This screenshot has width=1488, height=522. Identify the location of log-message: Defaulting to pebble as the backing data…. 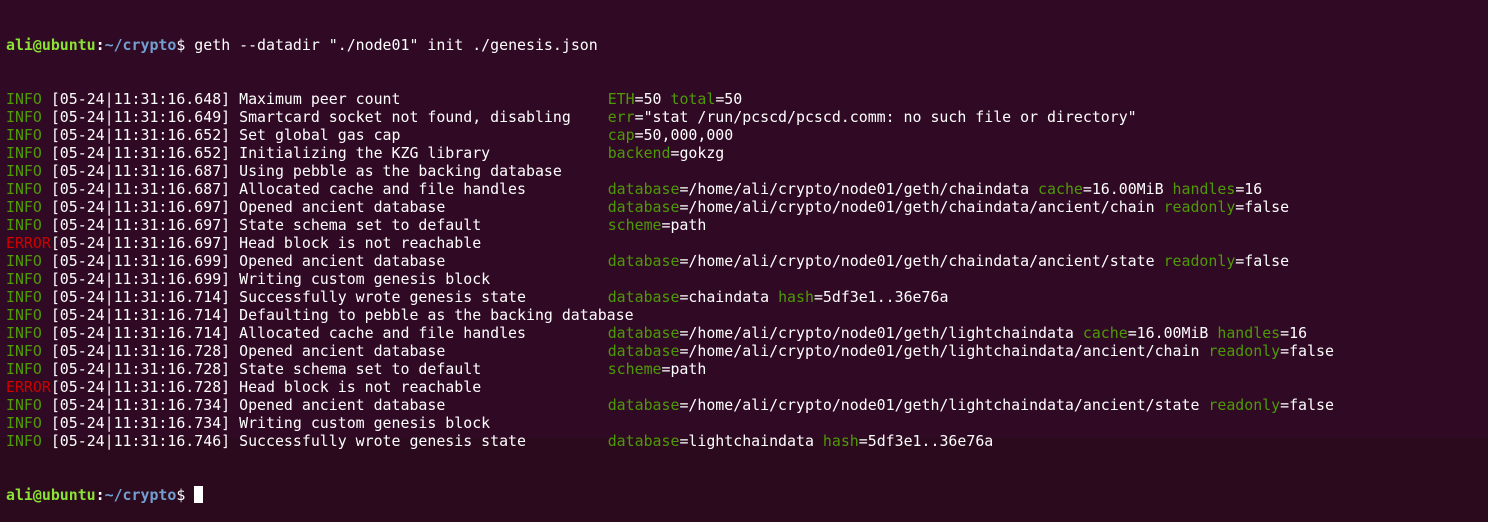
(436, 315).